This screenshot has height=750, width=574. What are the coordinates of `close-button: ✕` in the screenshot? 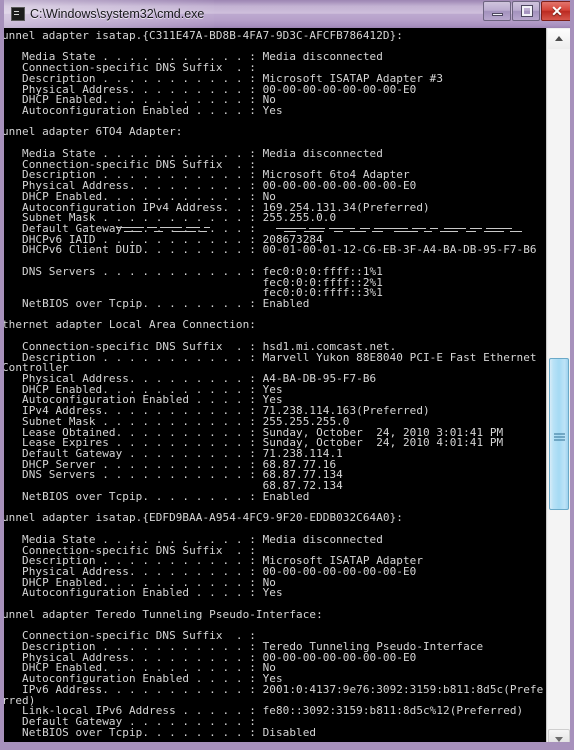 It's located at (555, 11).